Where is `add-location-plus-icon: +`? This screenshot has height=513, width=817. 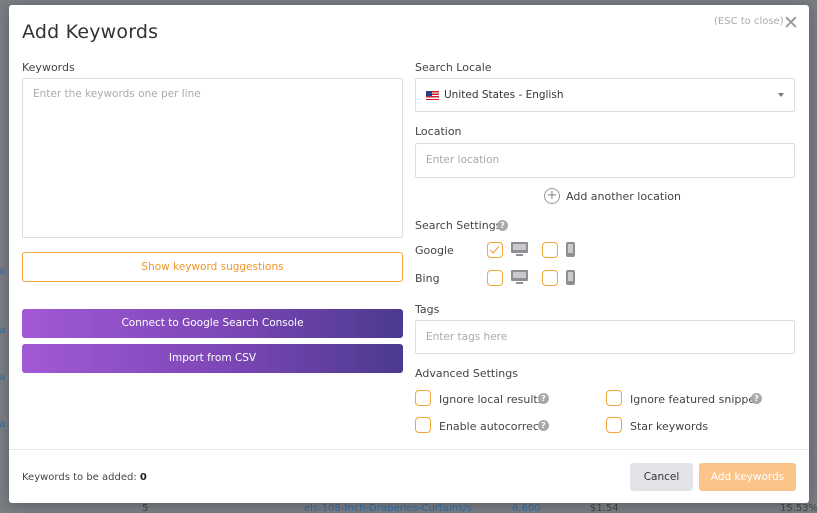
add-location-plus-icon: + is located at coordinates (552, 196).